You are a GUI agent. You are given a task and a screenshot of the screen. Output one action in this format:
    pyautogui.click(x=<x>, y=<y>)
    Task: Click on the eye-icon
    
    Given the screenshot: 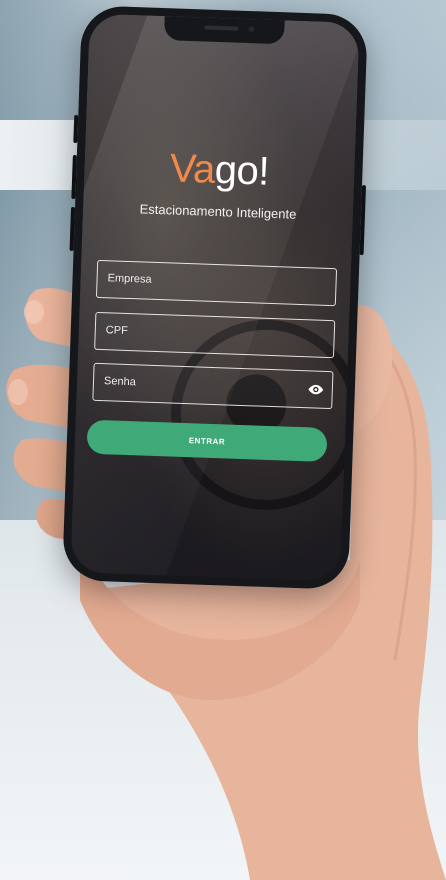 What is the action you would take?
    pyautogui.click(x=316, y=389)
    